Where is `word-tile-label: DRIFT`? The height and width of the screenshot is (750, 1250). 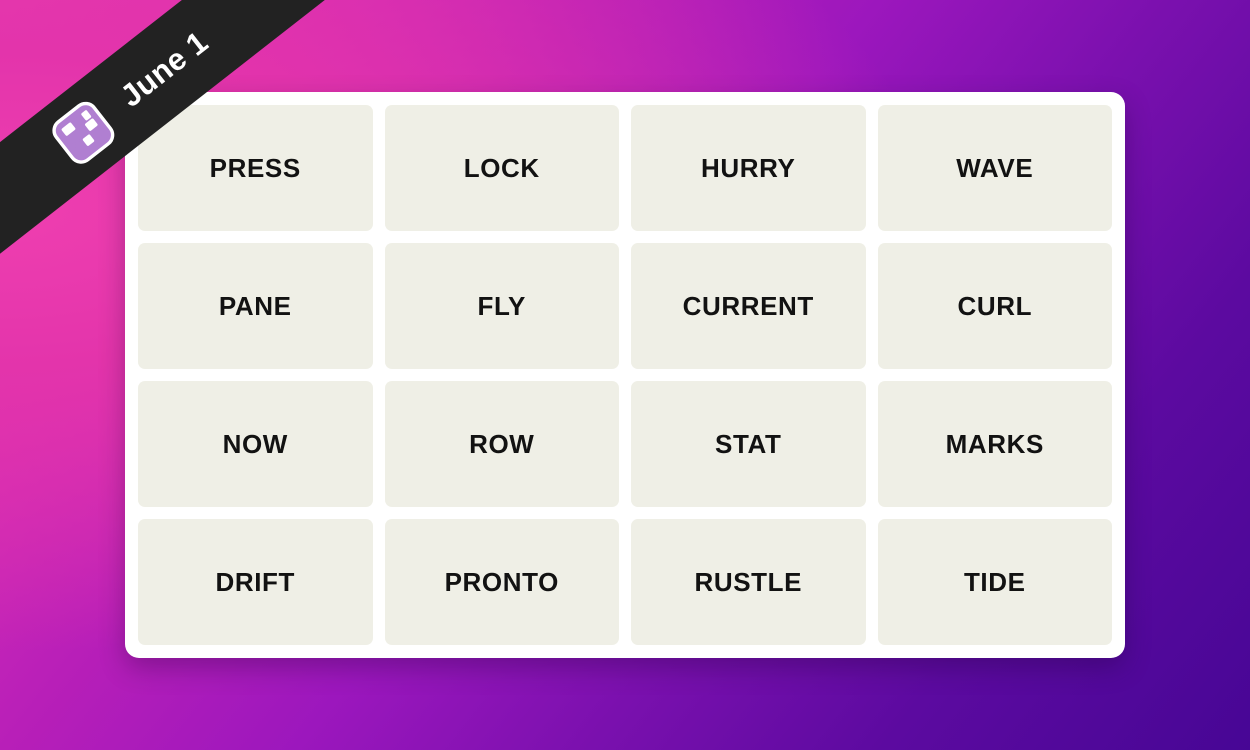 word-tile-label: DRIFT is located at coordinates (255, 582).